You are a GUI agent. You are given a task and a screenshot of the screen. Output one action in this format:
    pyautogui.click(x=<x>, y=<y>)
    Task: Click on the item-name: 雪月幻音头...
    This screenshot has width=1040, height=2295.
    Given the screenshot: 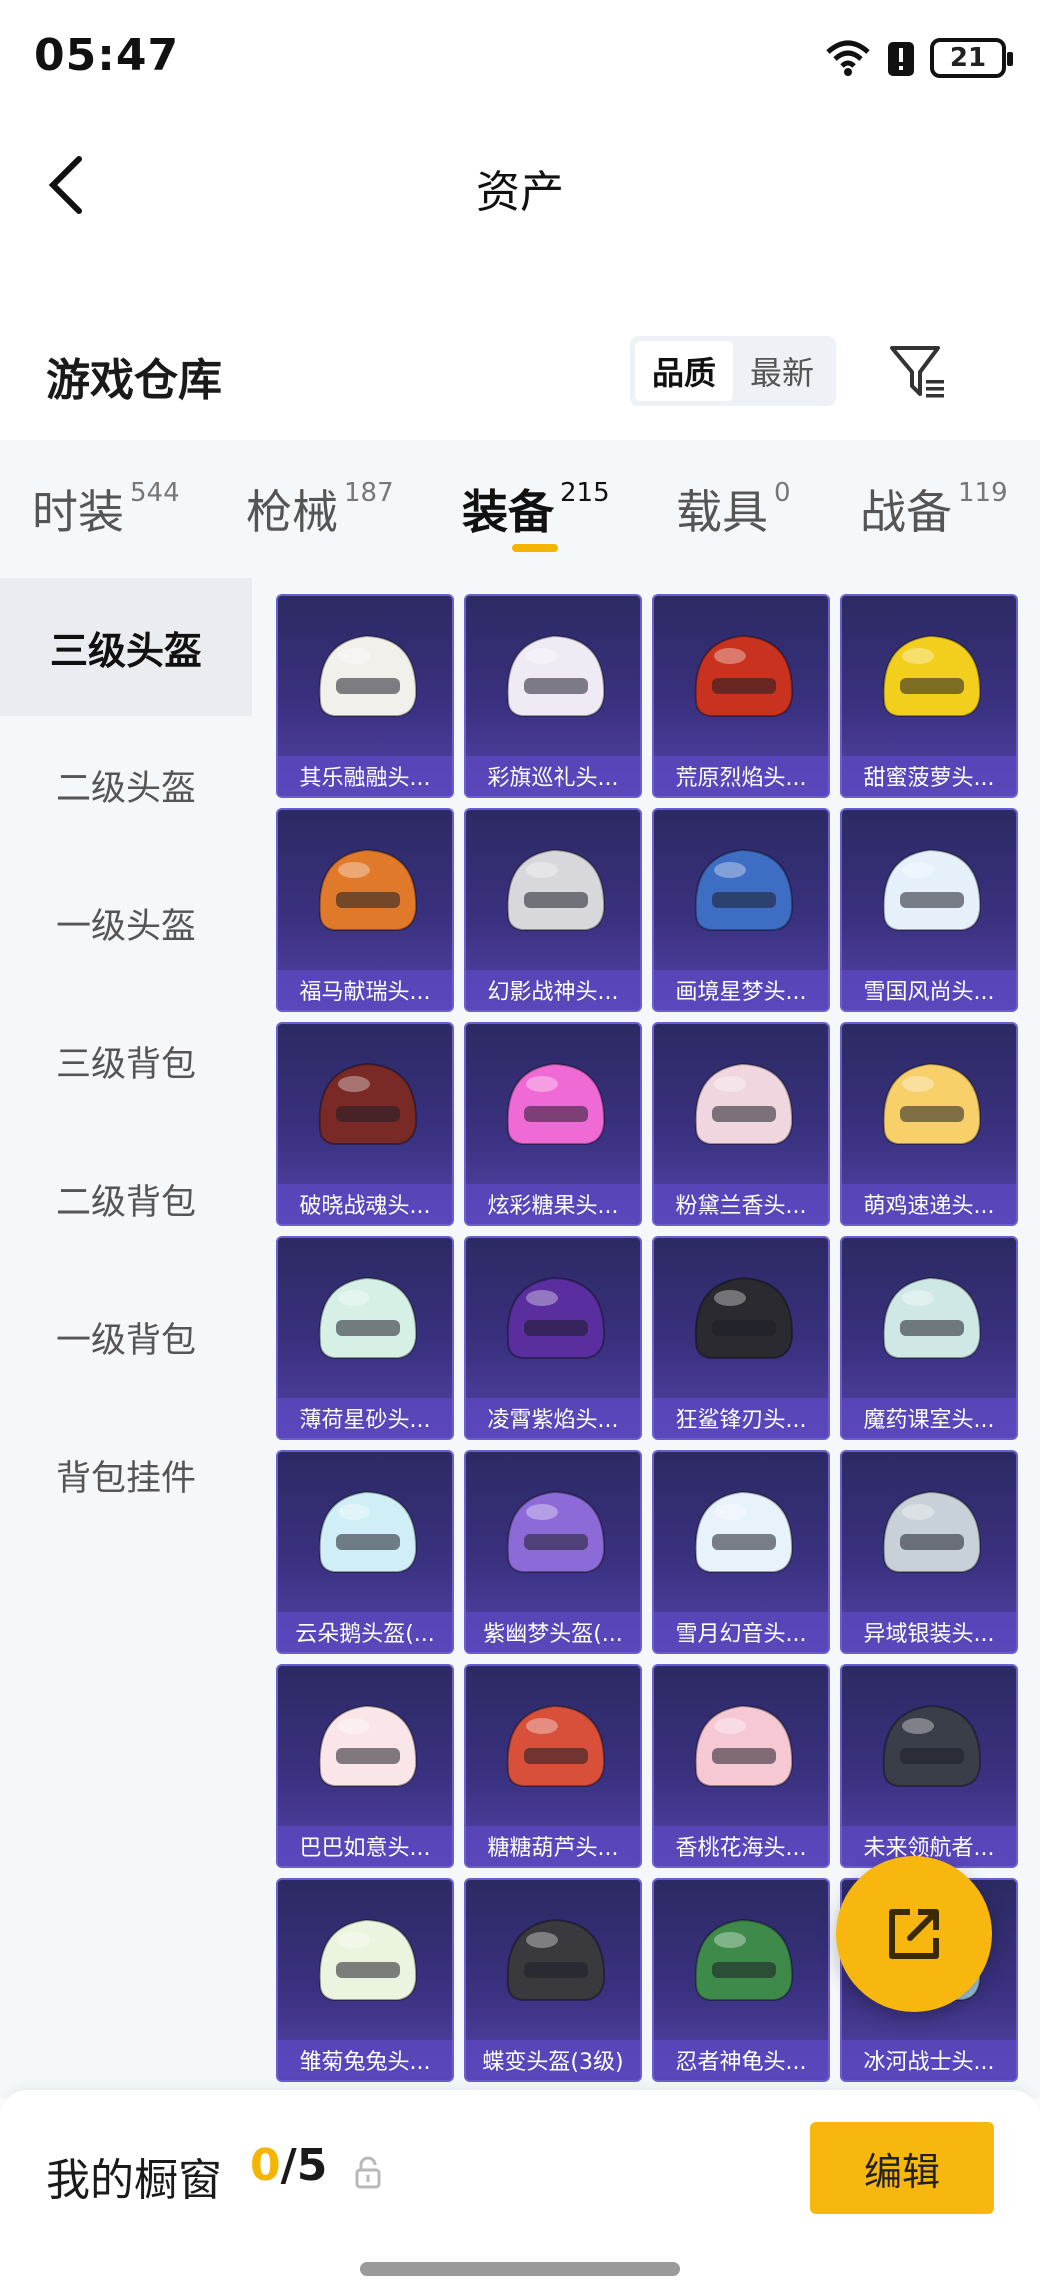 What is the action you would take?
    pyautogui.click(x=741, y=1632)
    